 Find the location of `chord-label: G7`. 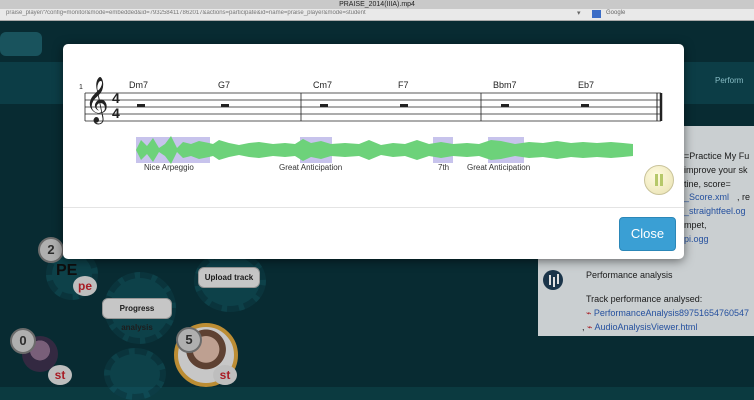

chord-label: G7 is located at coordinates (224, 85).